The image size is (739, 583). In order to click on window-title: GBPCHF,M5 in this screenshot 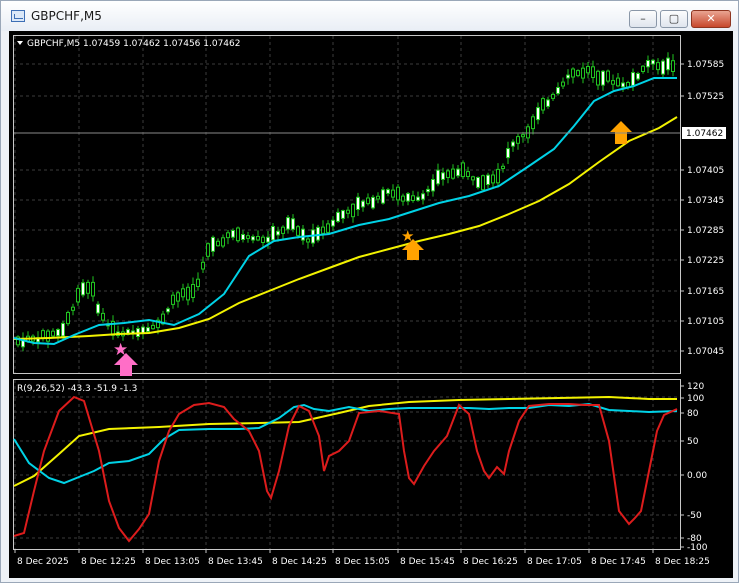, I will do `click(66, 16)`.